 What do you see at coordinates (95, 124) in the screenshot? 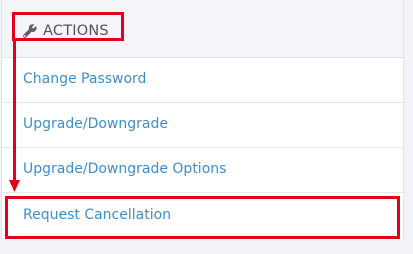
I see `upgrade-downgrade-label: Upgrade/Downgrade` at bounding box center [95, 124].